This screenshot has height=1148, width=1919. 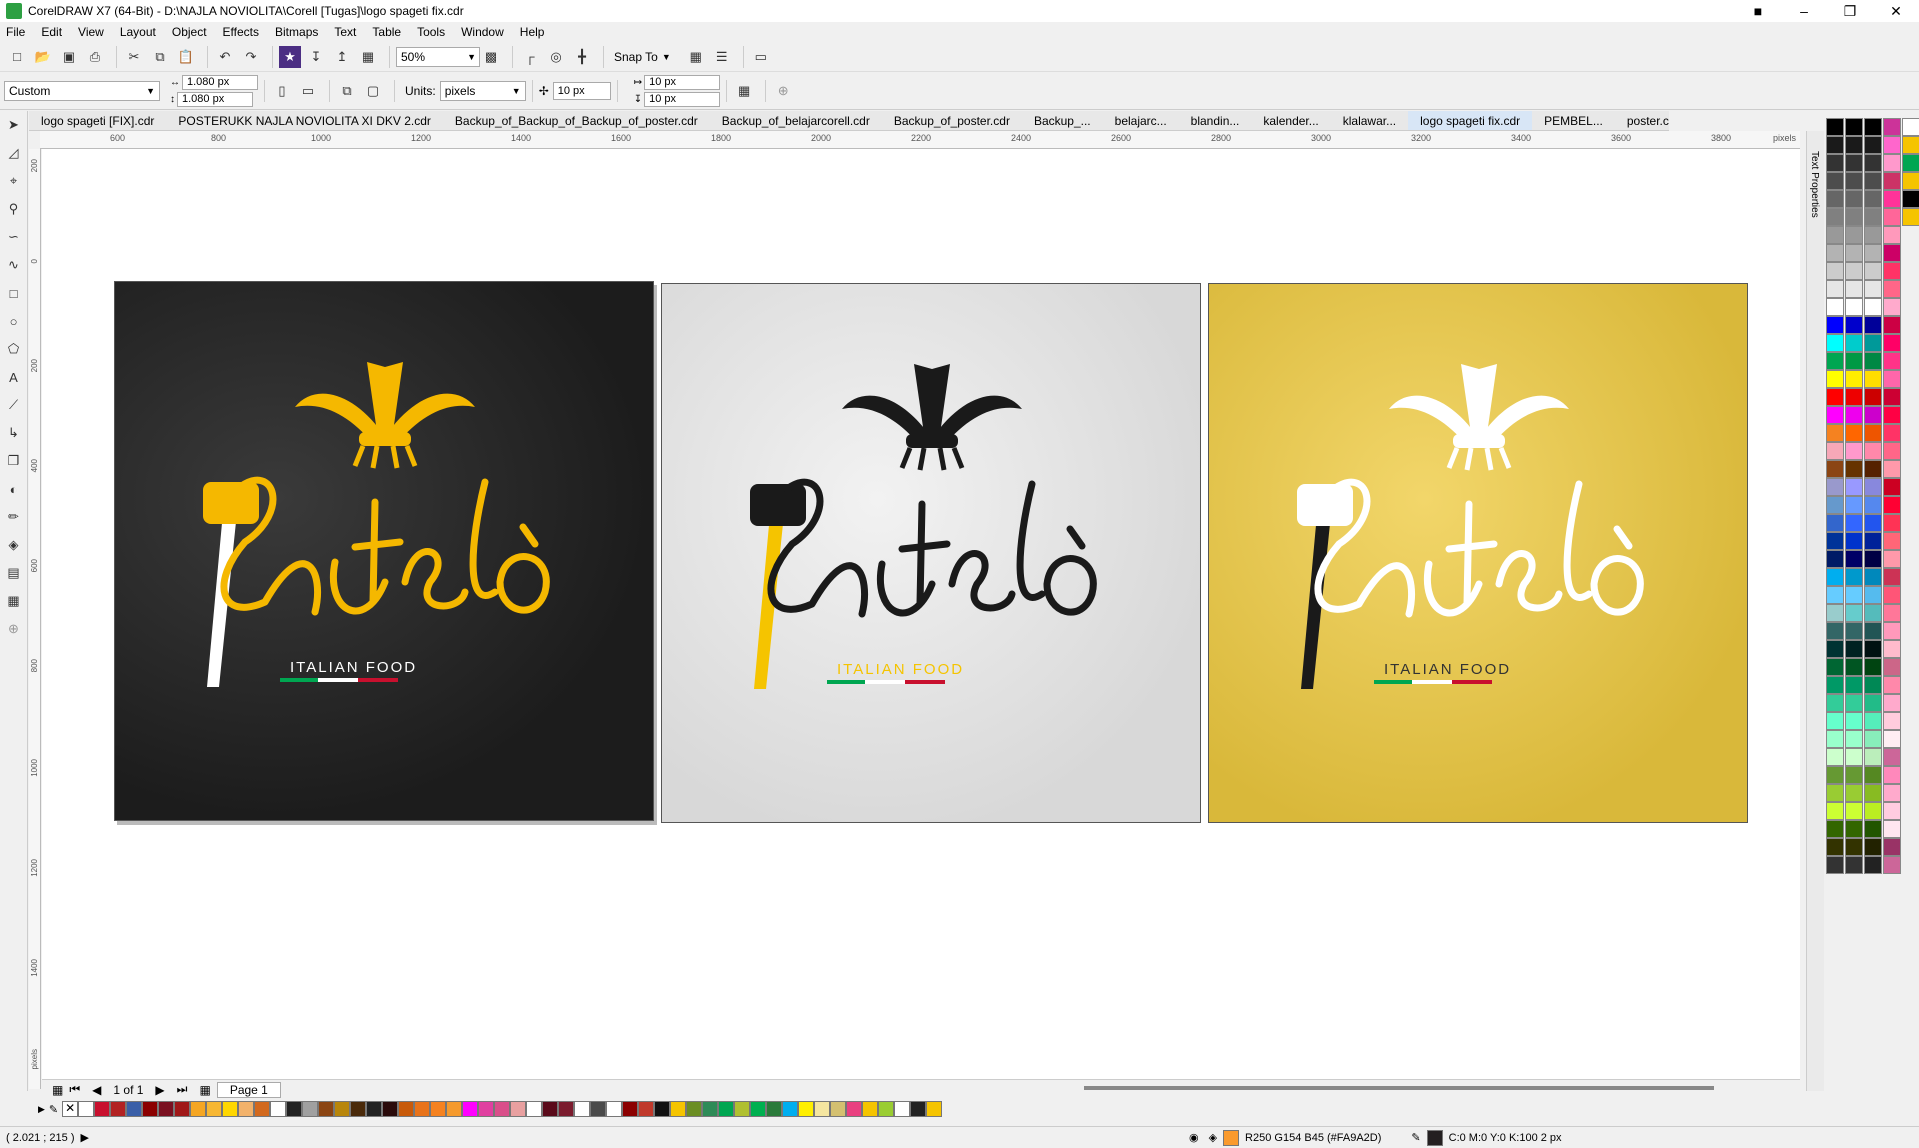 I want to click on copy-icon: ⧉, so click(x=160, y=57).